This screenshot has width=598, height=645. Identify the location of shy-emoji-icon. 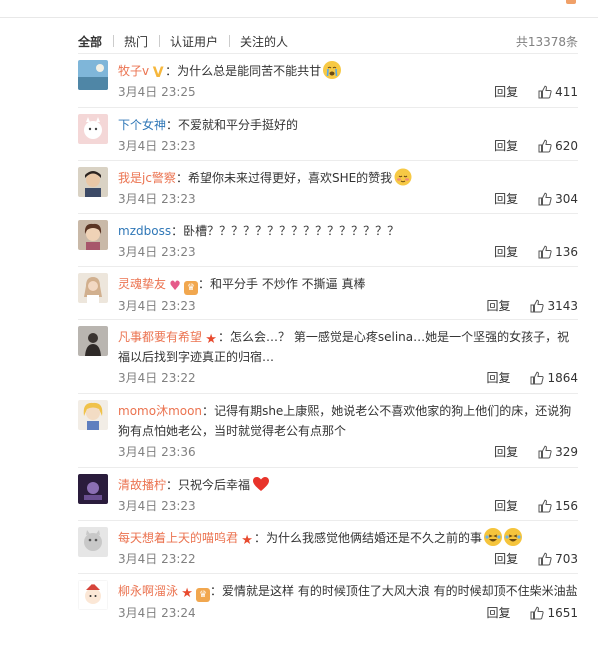
(403, 177).